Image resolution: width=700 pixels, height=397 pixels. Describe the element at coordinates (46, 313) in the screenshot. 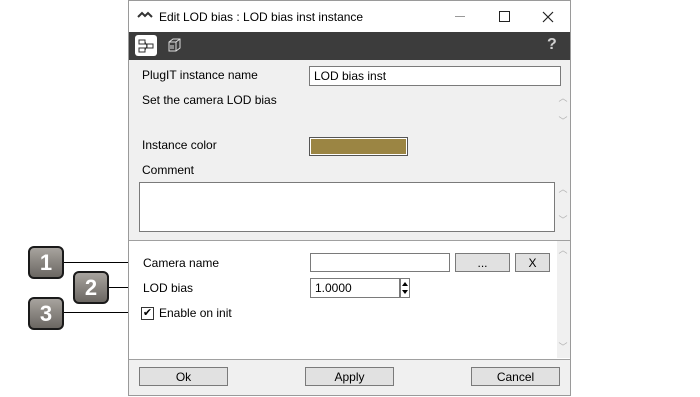

I see `callout-3: 3` at that location.